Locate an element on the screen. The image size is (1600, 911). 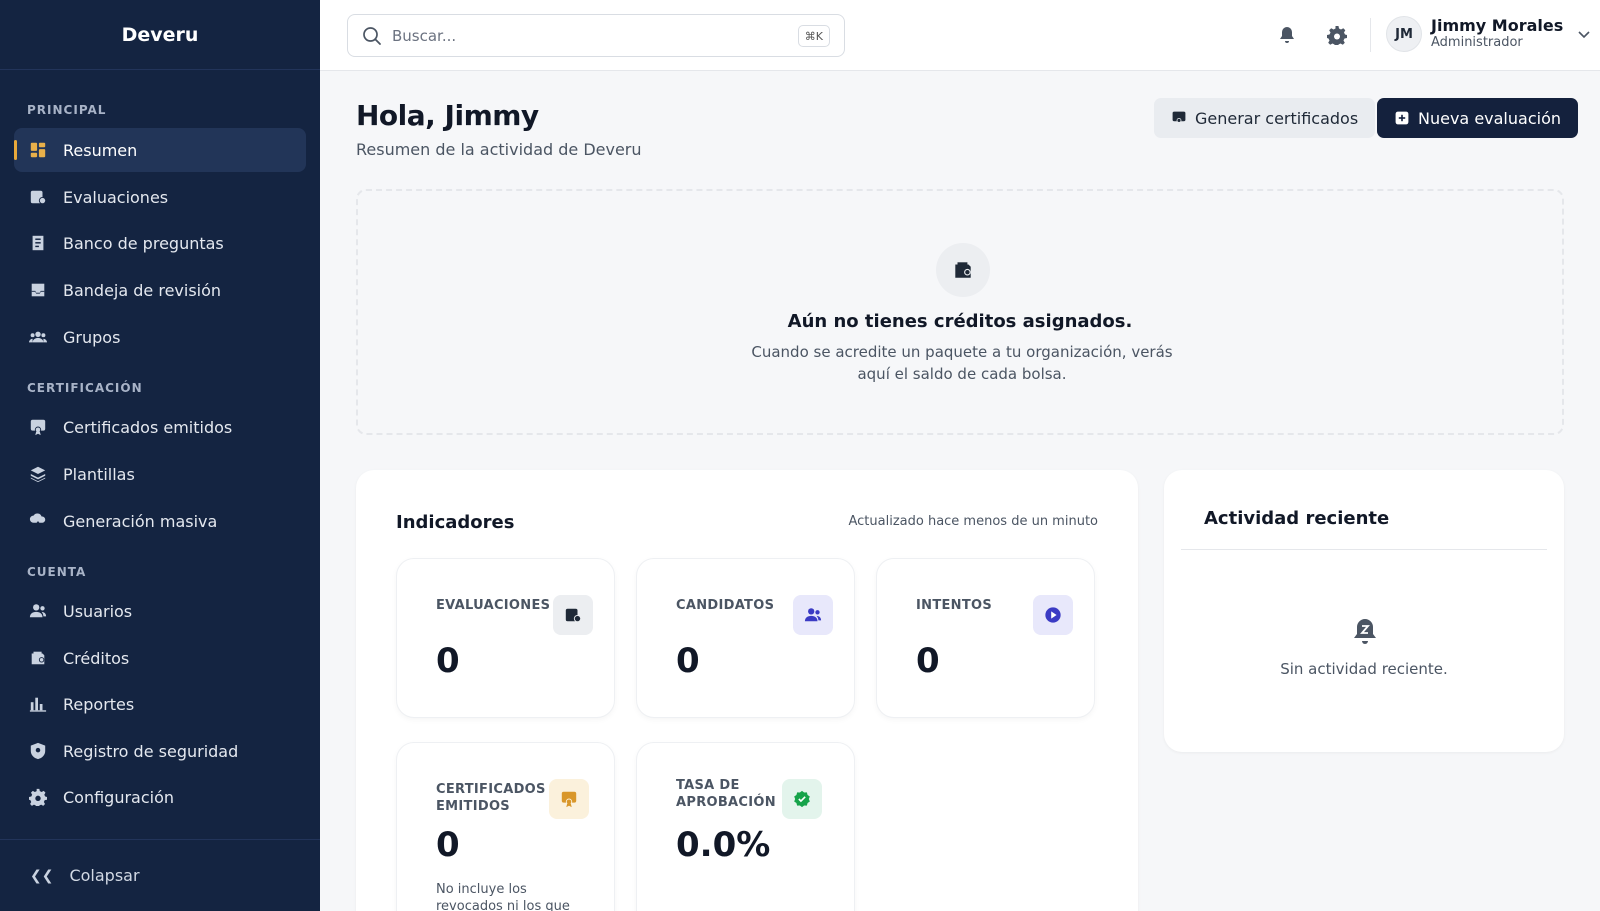
sidebar-item-label: Plantillas is located at coordinates (99, 474).